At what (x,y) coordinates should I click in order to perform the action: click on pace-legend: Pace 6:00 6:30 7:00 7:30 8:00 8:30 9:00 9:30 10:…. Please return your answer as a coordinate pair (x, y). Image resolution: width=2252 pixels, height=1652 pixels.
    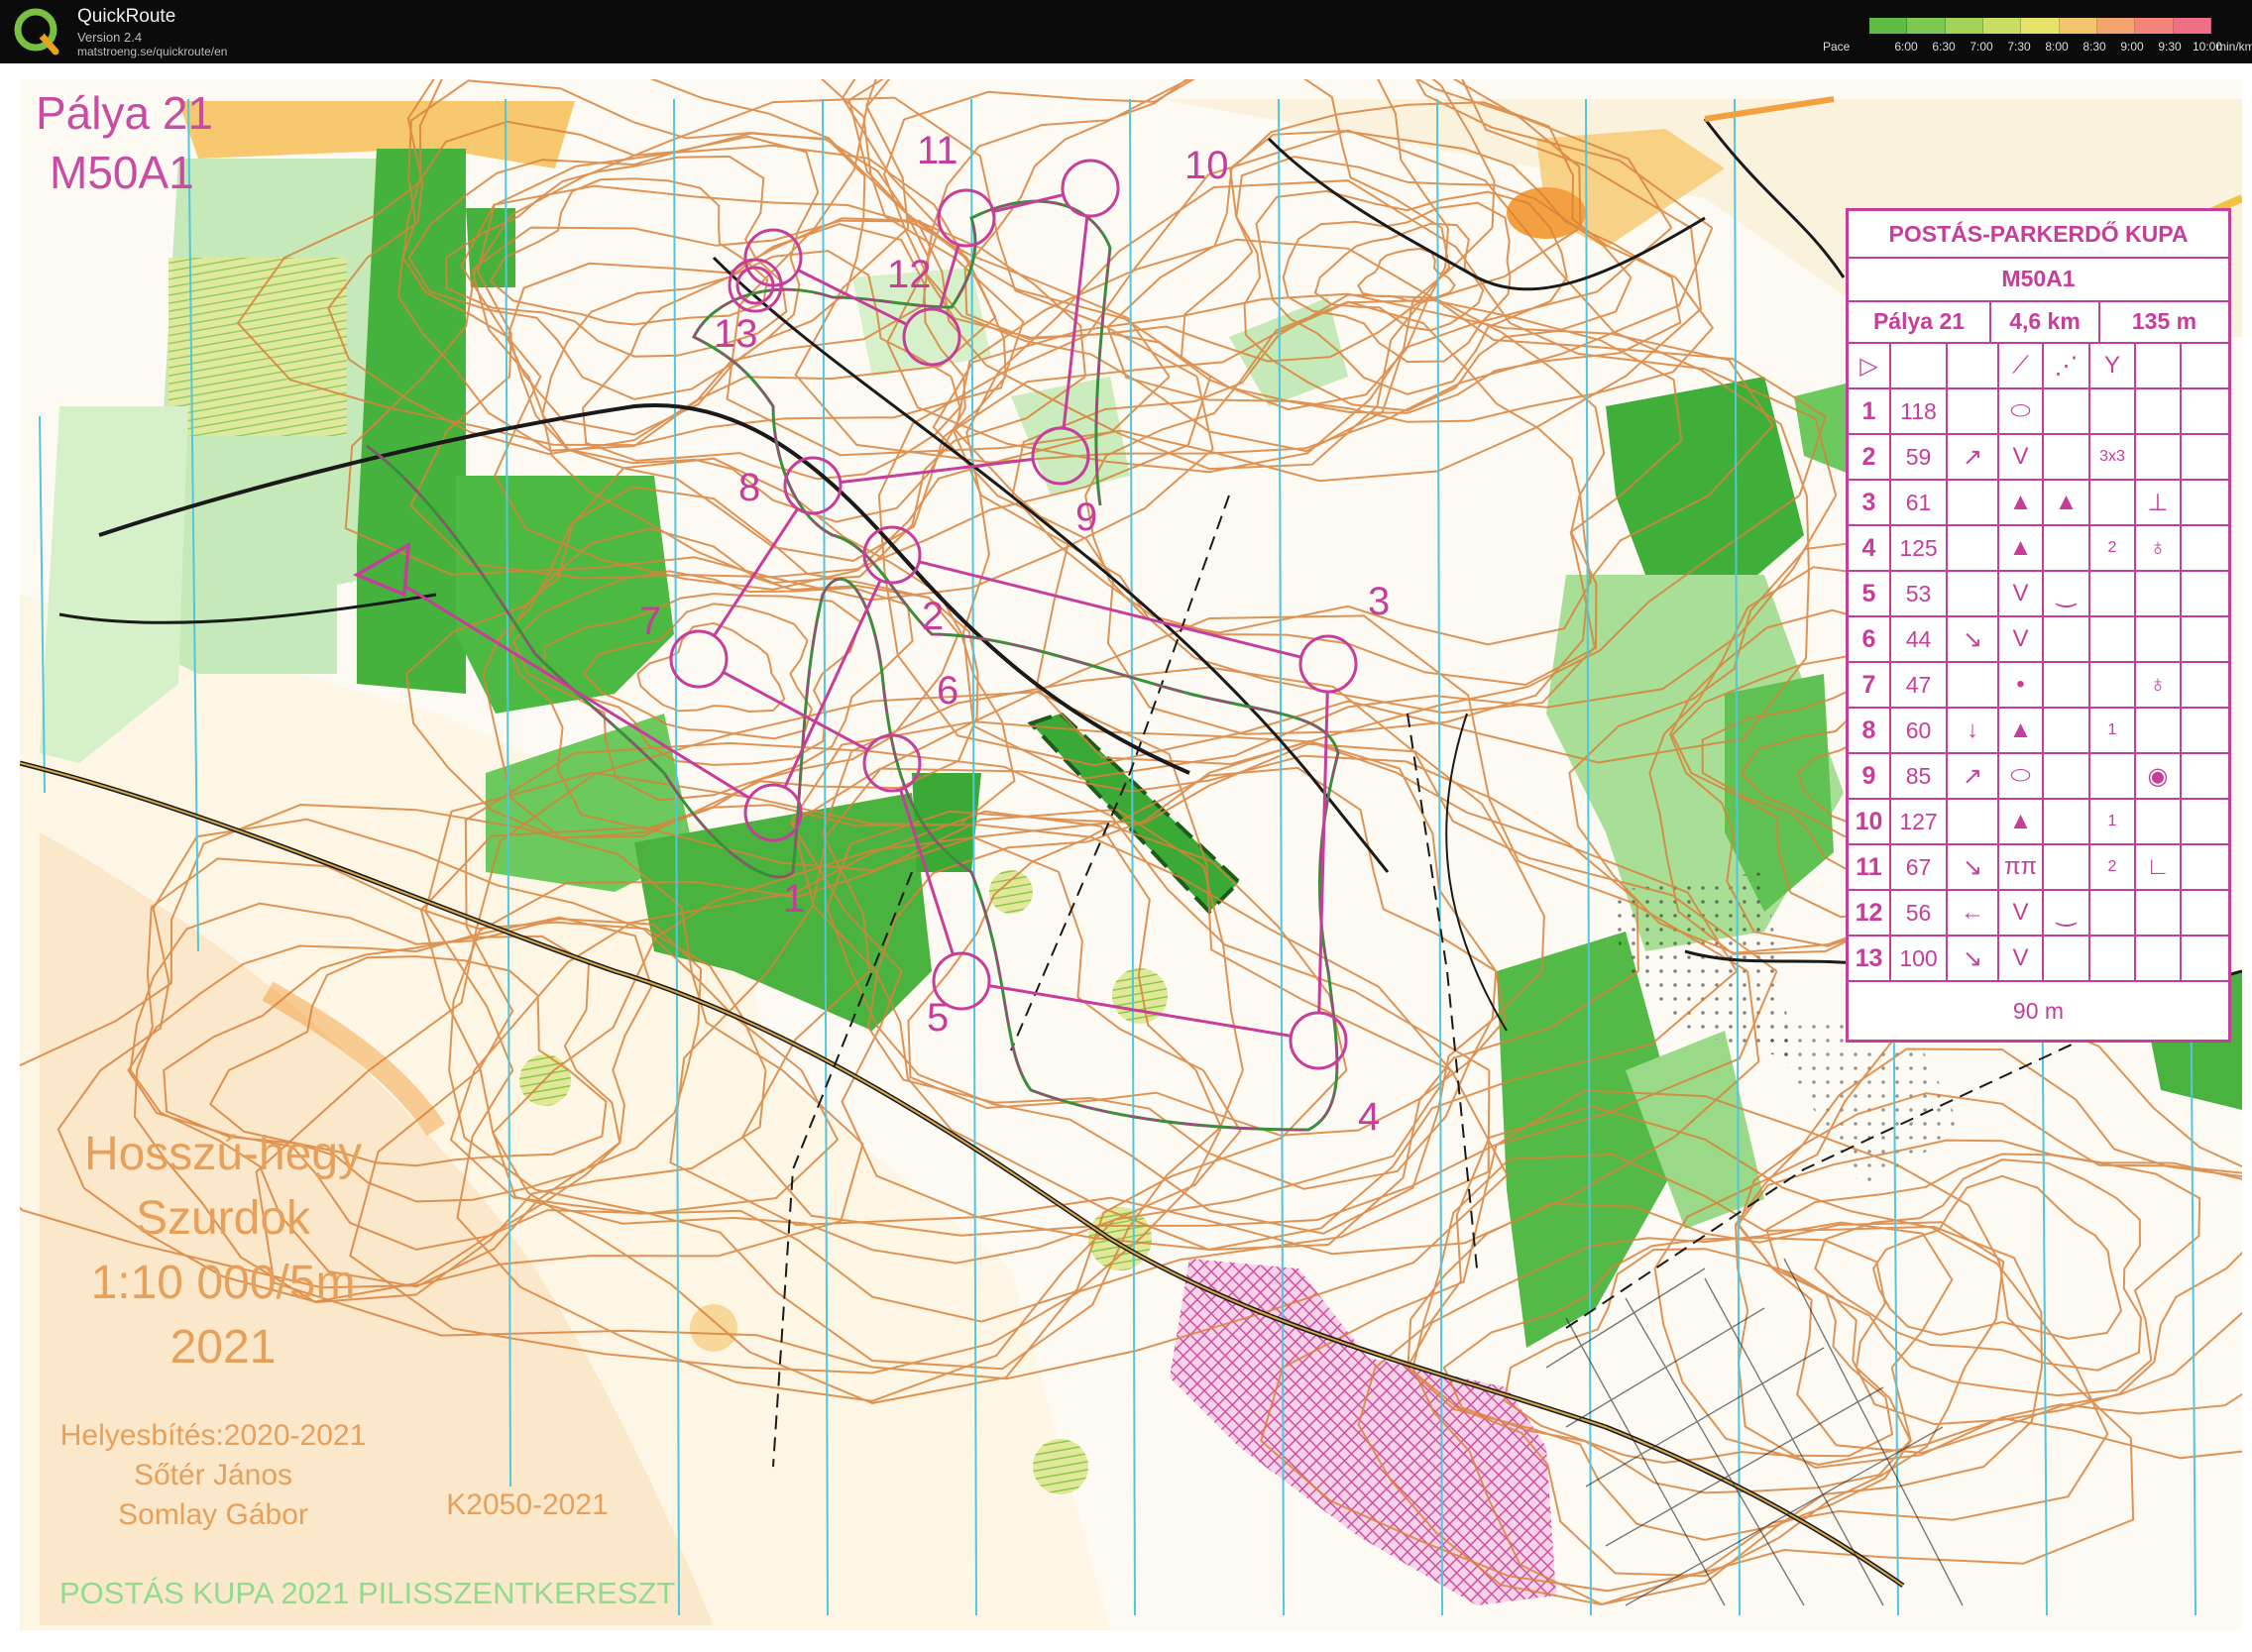
    Looking at the image, I should click on (2036, 34).